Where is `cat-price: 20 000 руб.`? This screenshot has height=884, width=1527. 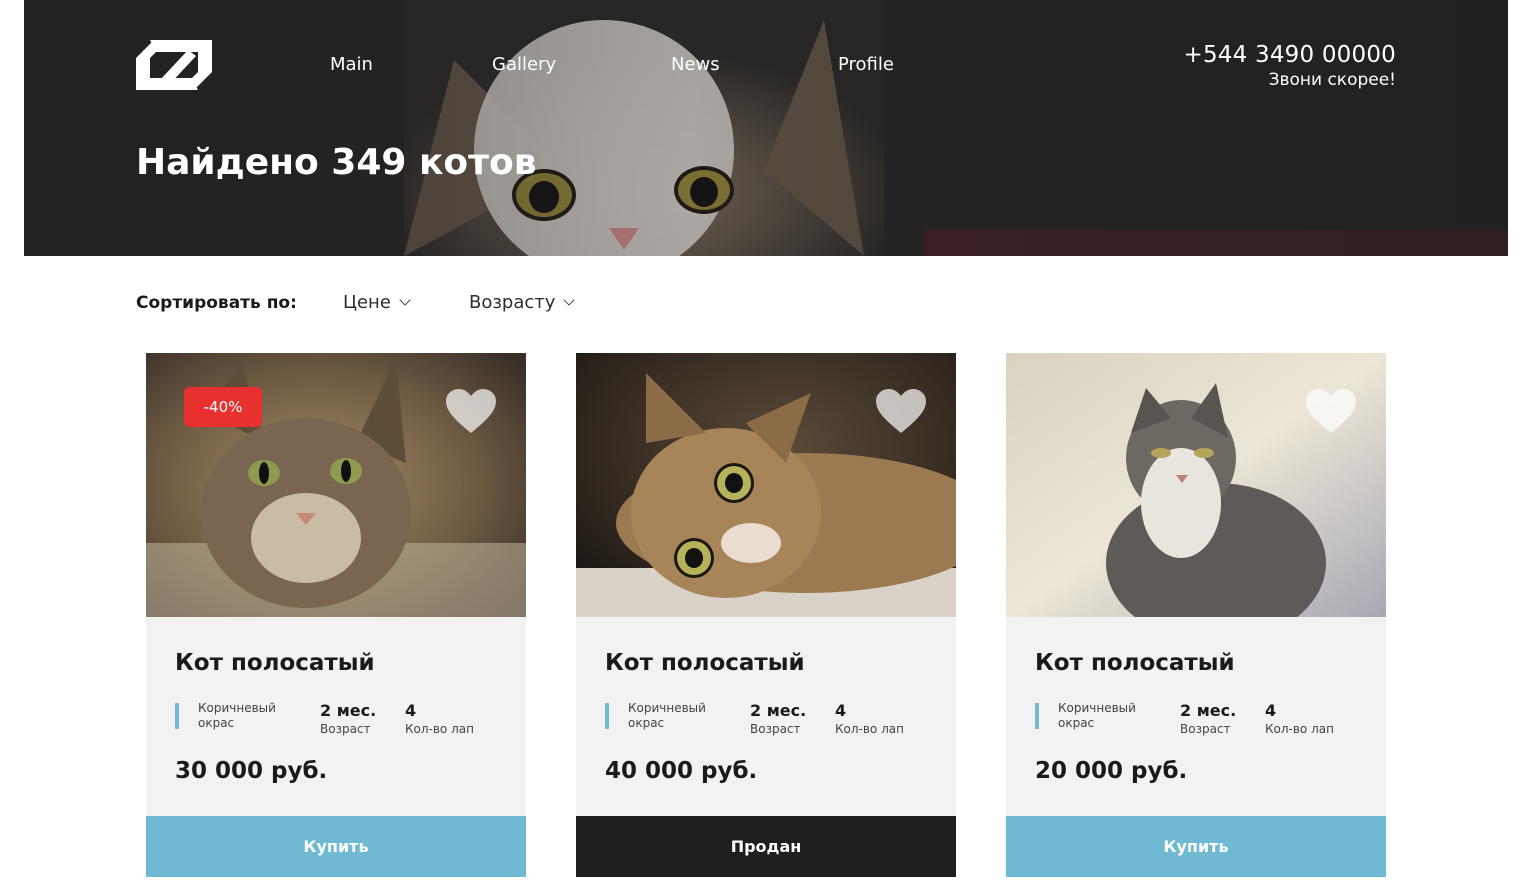
cat-price: 20 000 руб. is located at coordinates (1111, 771).